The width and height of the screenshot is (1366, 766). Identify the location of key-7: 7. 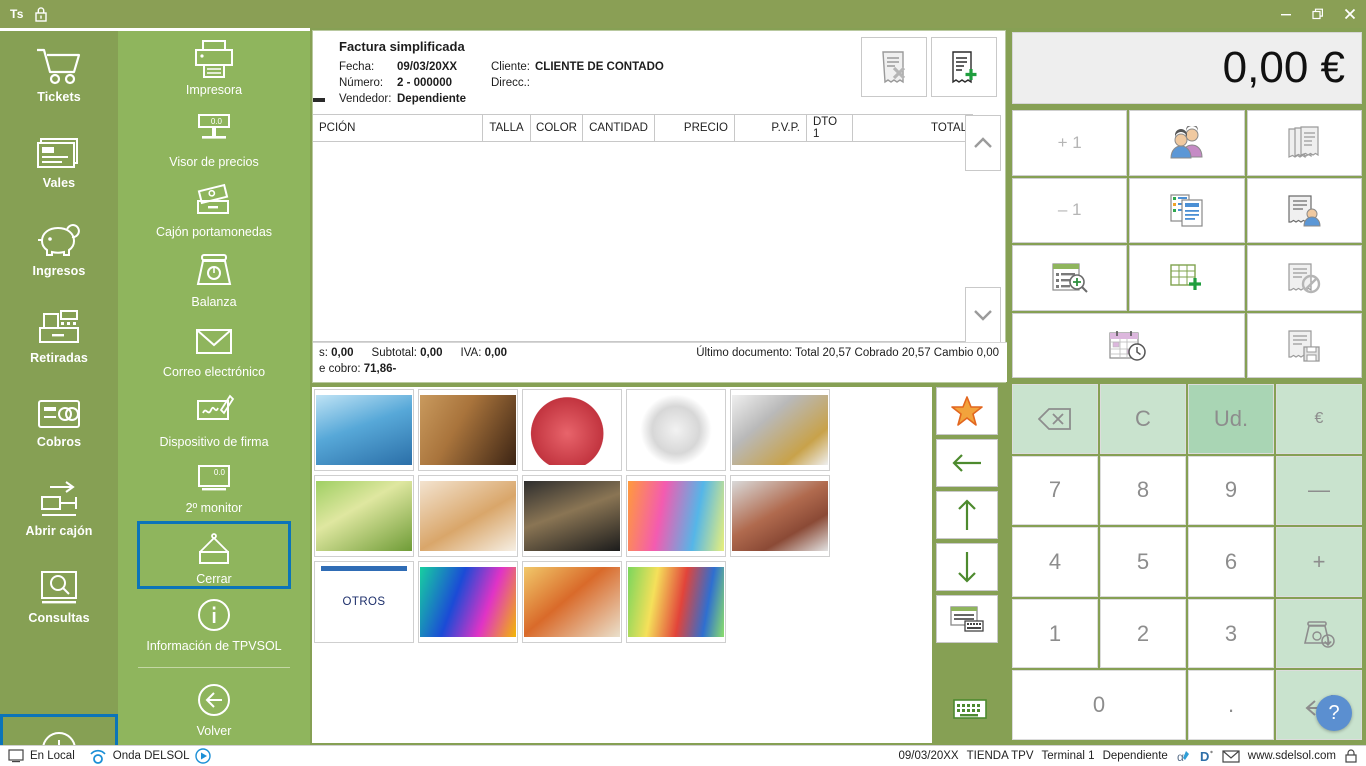
(1055, 490).